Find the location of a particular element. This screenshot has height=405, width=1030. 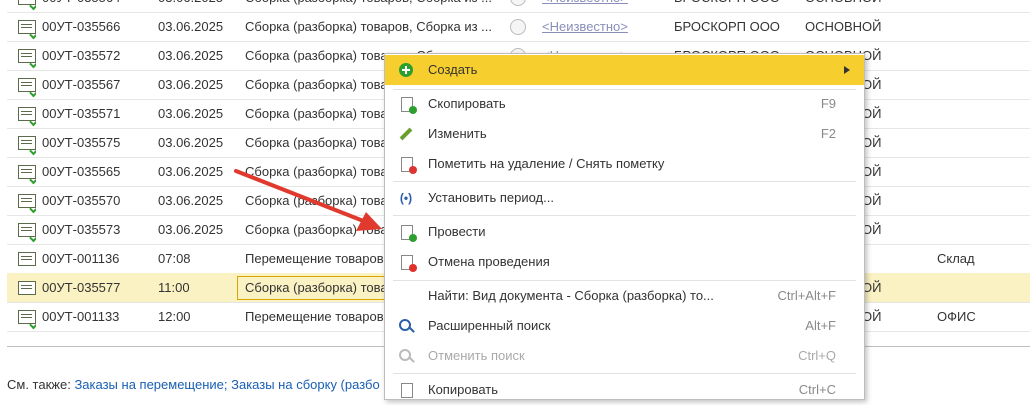

menu-item-edit: Изменить F2 is located at coordinates (624, 134).